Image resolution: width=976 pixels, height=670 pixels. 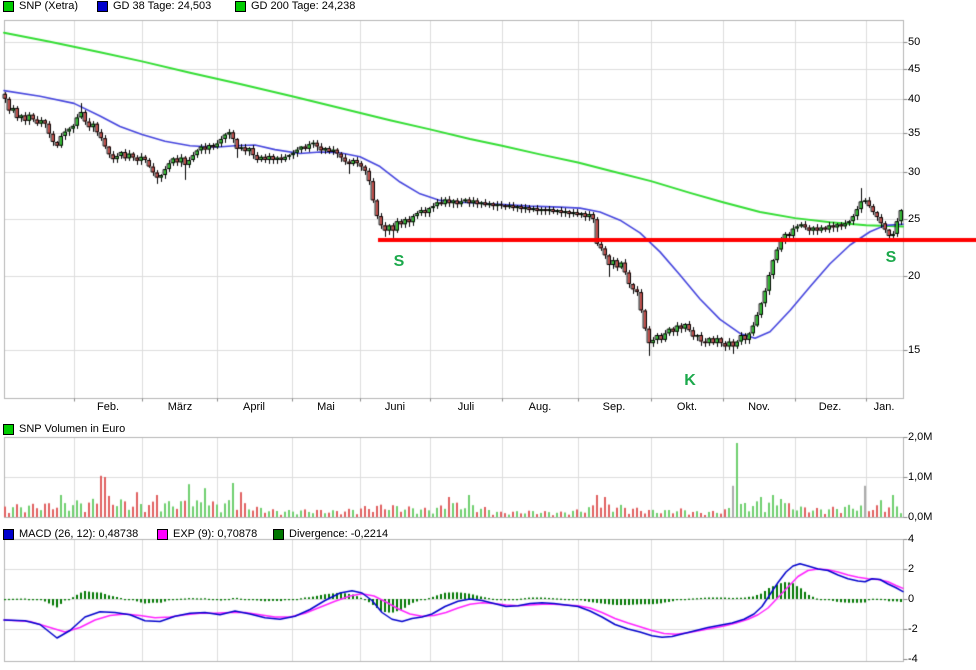 I want to click on month-axis-label: Jan., so click(x=884, y=407).